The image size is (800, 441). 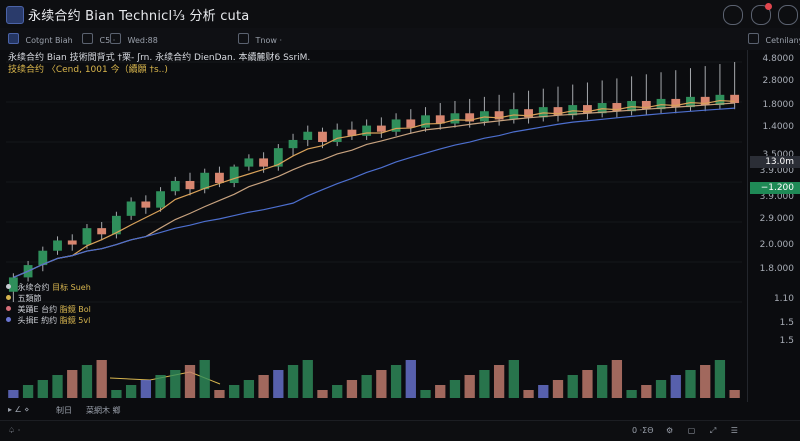 I want to click on footer-menu-icon: ☰, so click(x=734, y=430).